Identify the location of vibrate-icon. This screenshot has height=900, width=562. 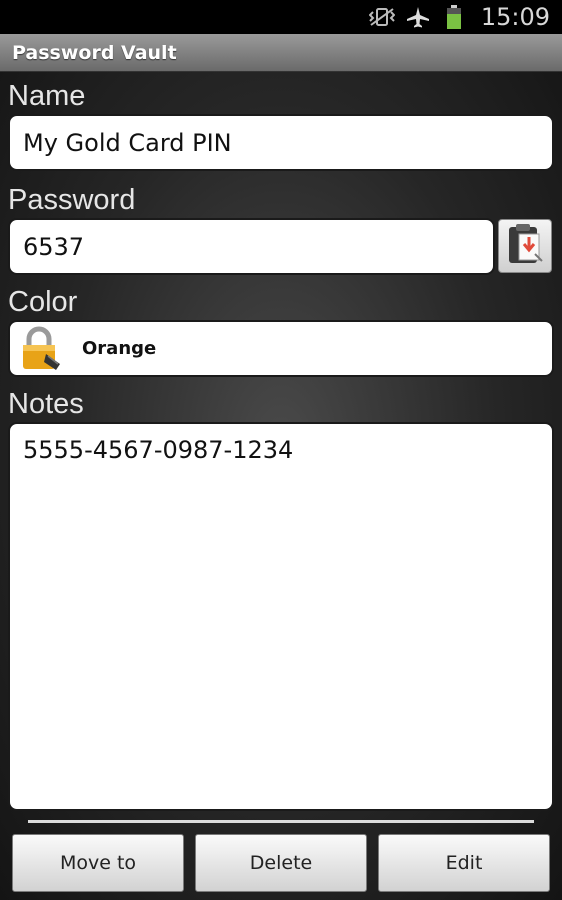
(381, 17).